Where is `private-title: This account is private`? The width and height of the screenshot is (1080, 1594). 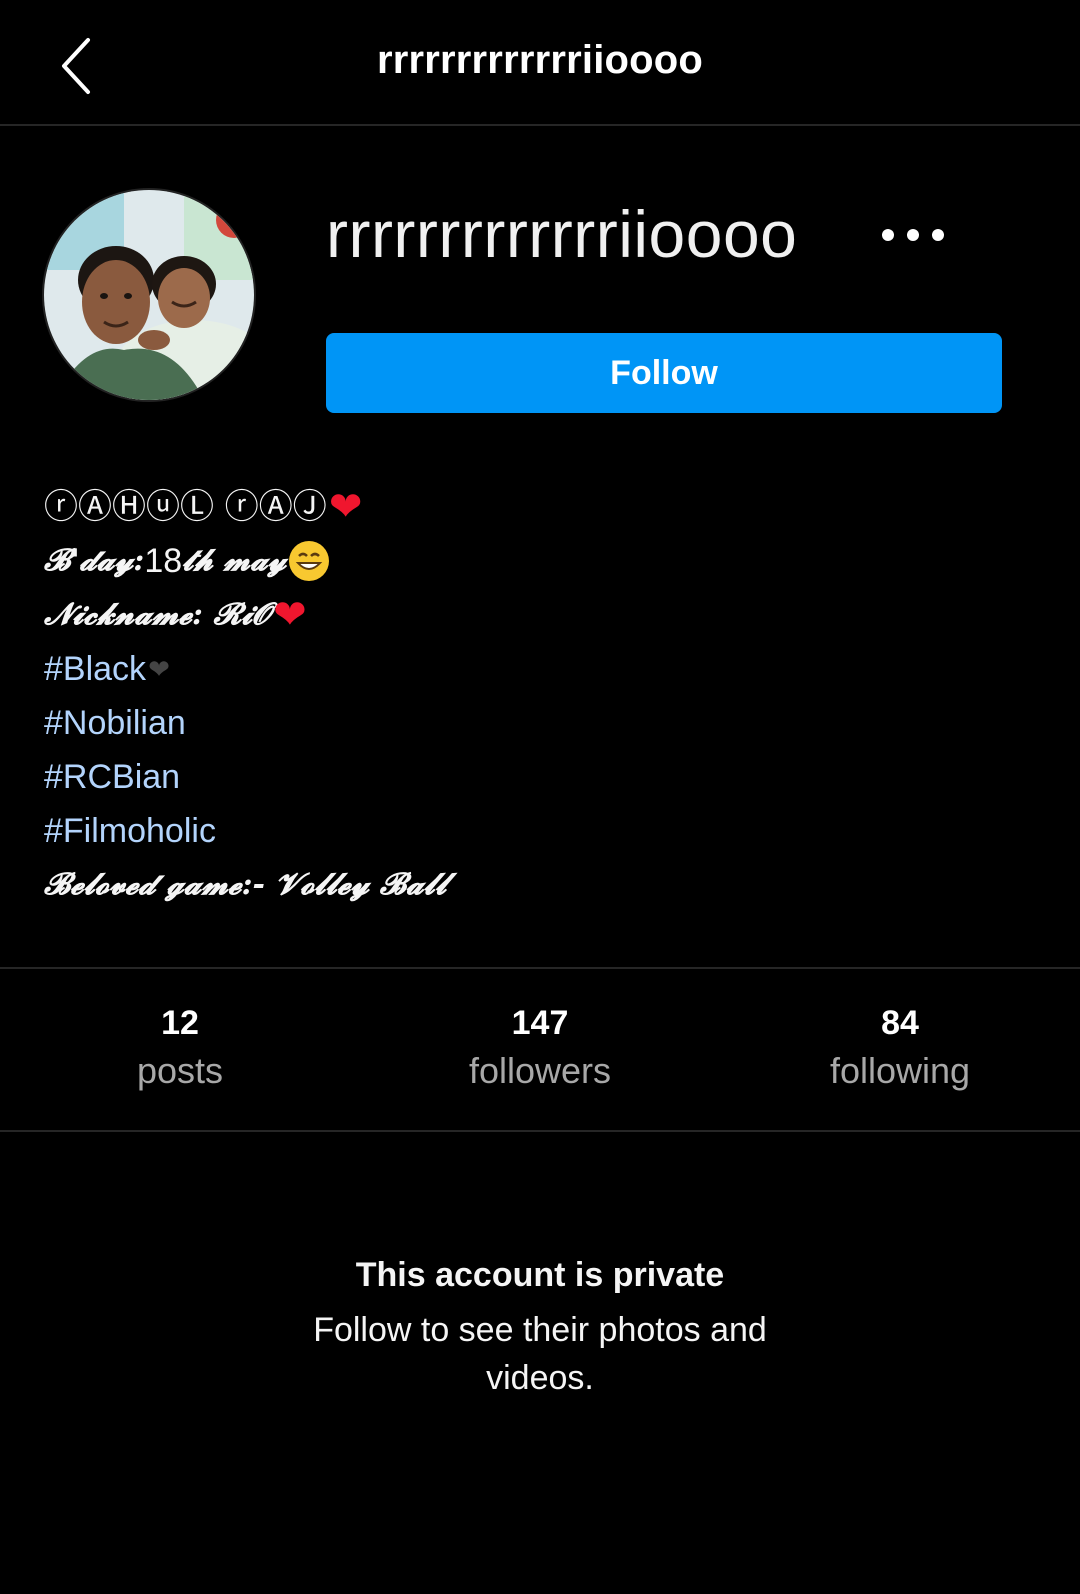 private-title: This account is private is located at coordinates (540, 1275).